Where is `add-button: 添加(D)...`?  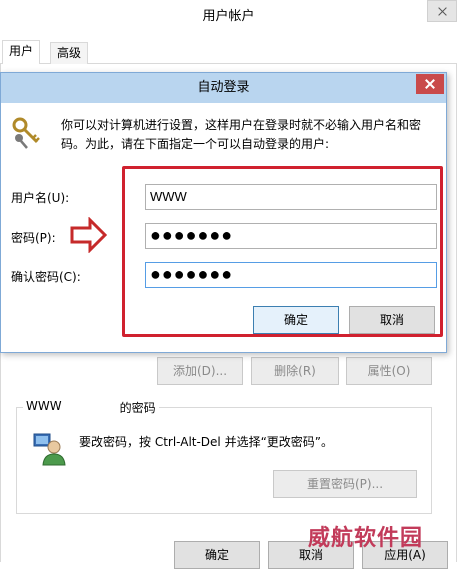 add-button: 添加(D)... is located at coordinates (200, 371).